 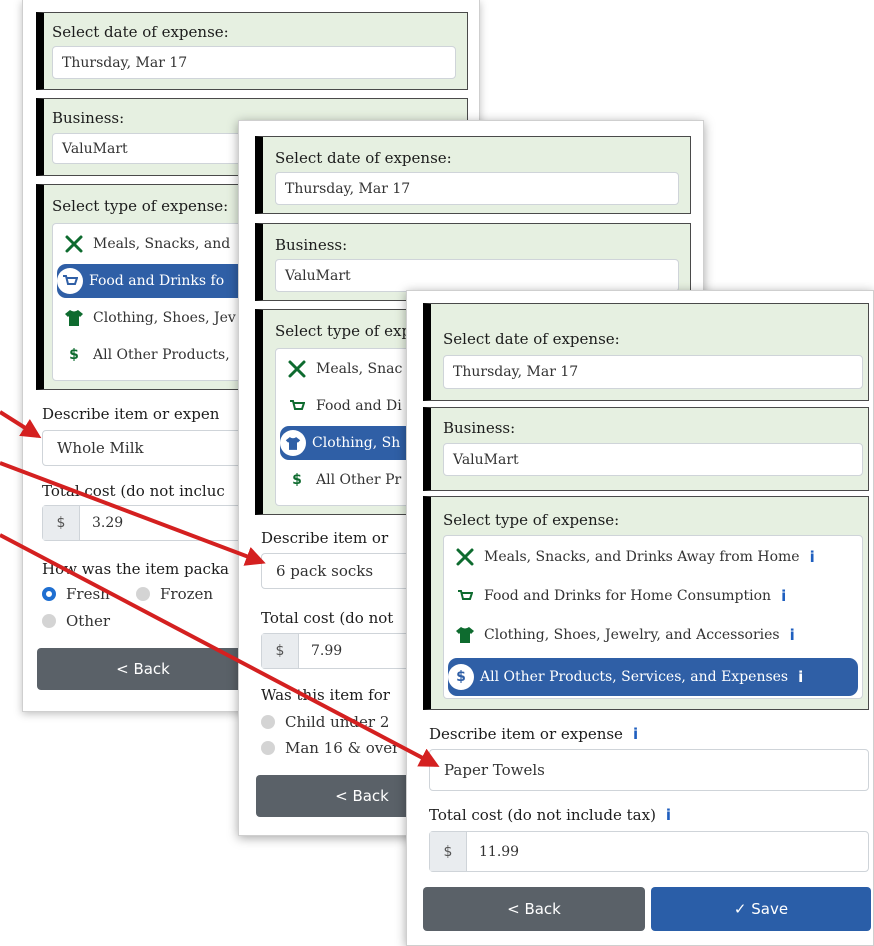 What do you see at coordinates (493, 851) in the screenshot?
I see `cost-value: 11.99` at bounding box center [493, 851].